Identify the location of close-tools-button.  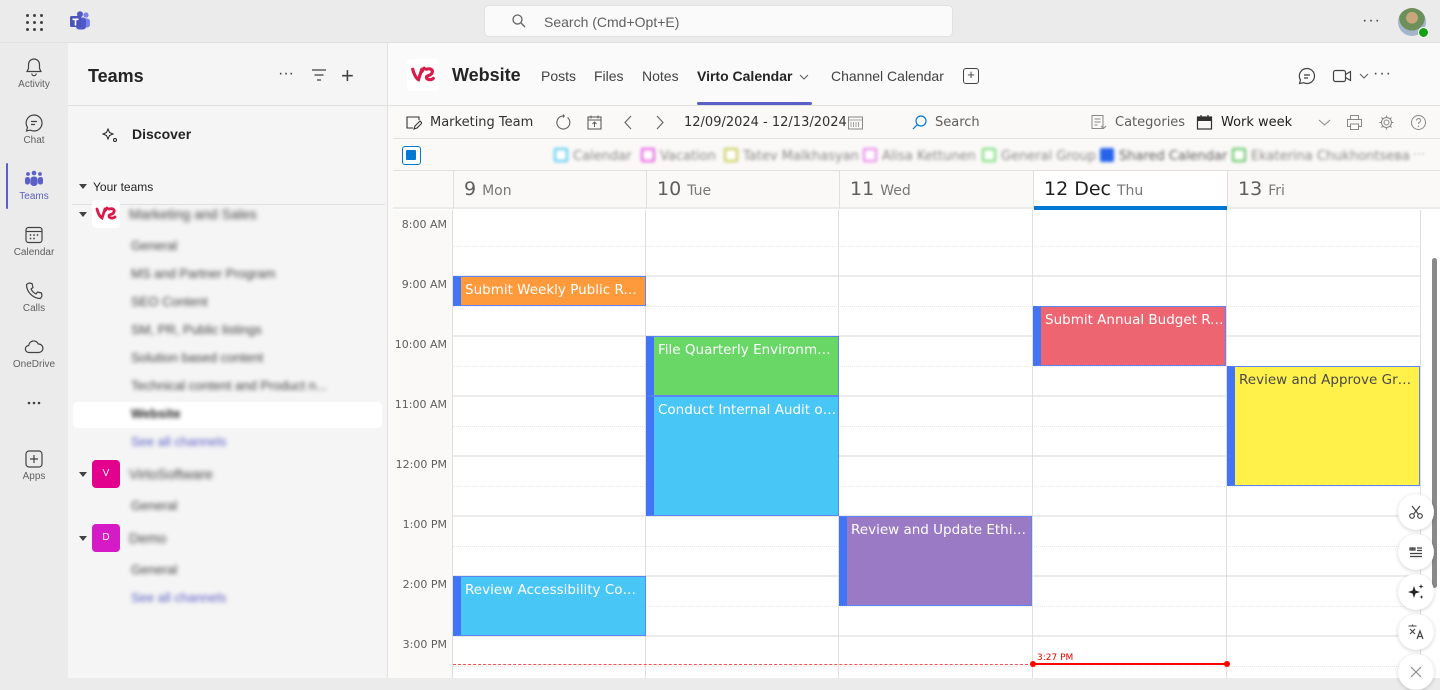
(1416, 672).